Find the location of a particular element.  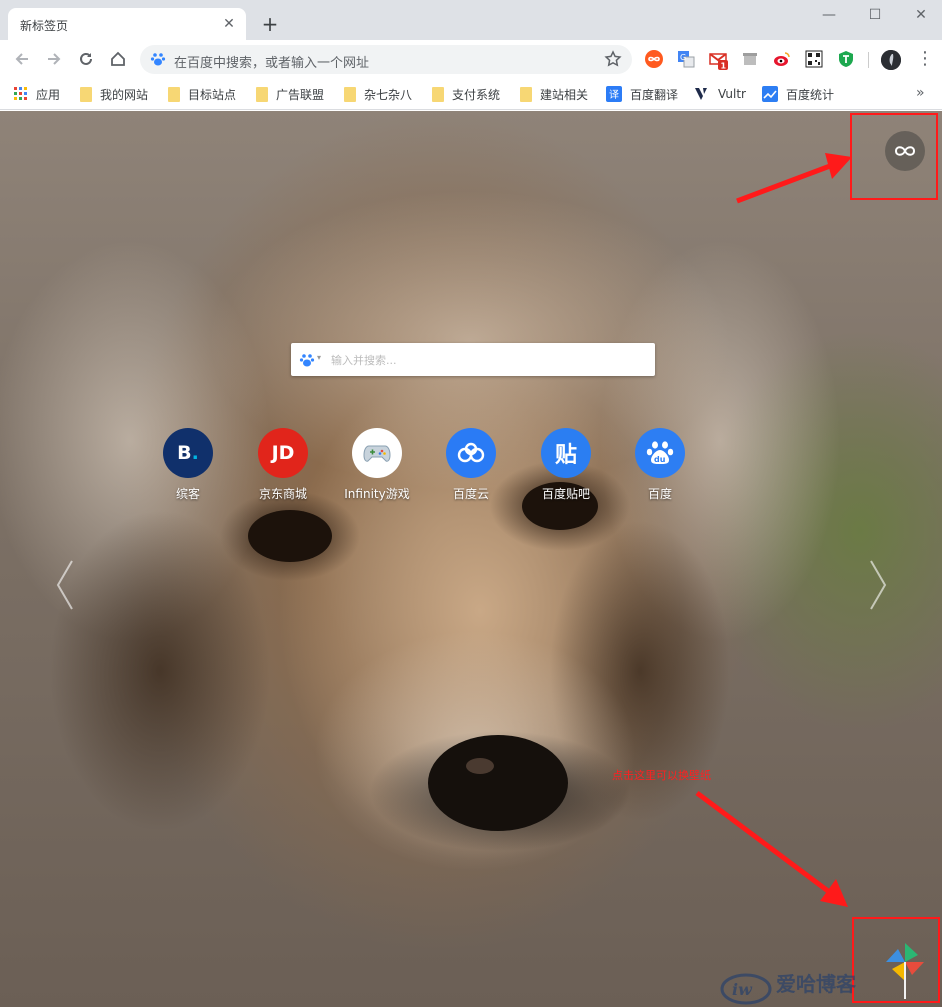

bookmark-link: Vultr is located at coordinates (720, 94).